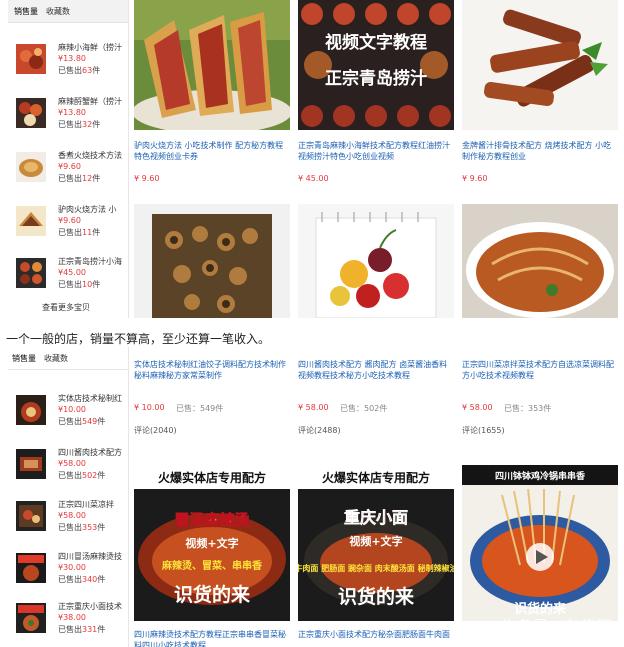 The width and height of the screenshot is (624, 647). Describe the element at coordinates (376, 477) in the screenshot. I see `poster-banner: 火爆实体店专用配方` at that location.